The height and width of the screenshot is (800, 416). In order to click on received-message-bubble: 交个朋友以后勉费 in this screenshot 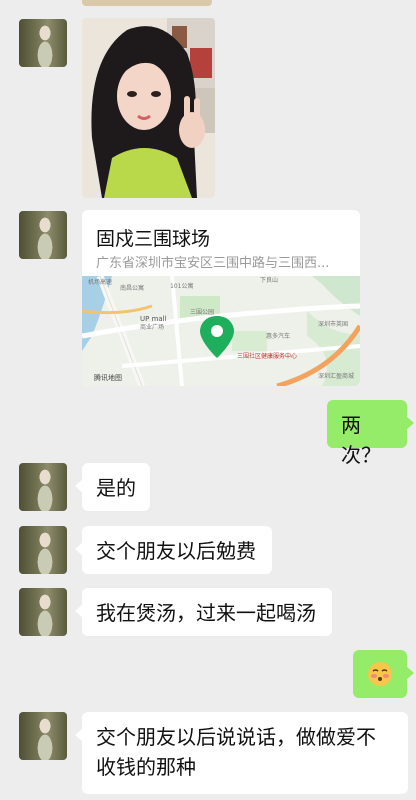, I will do `click(173, 550)`.